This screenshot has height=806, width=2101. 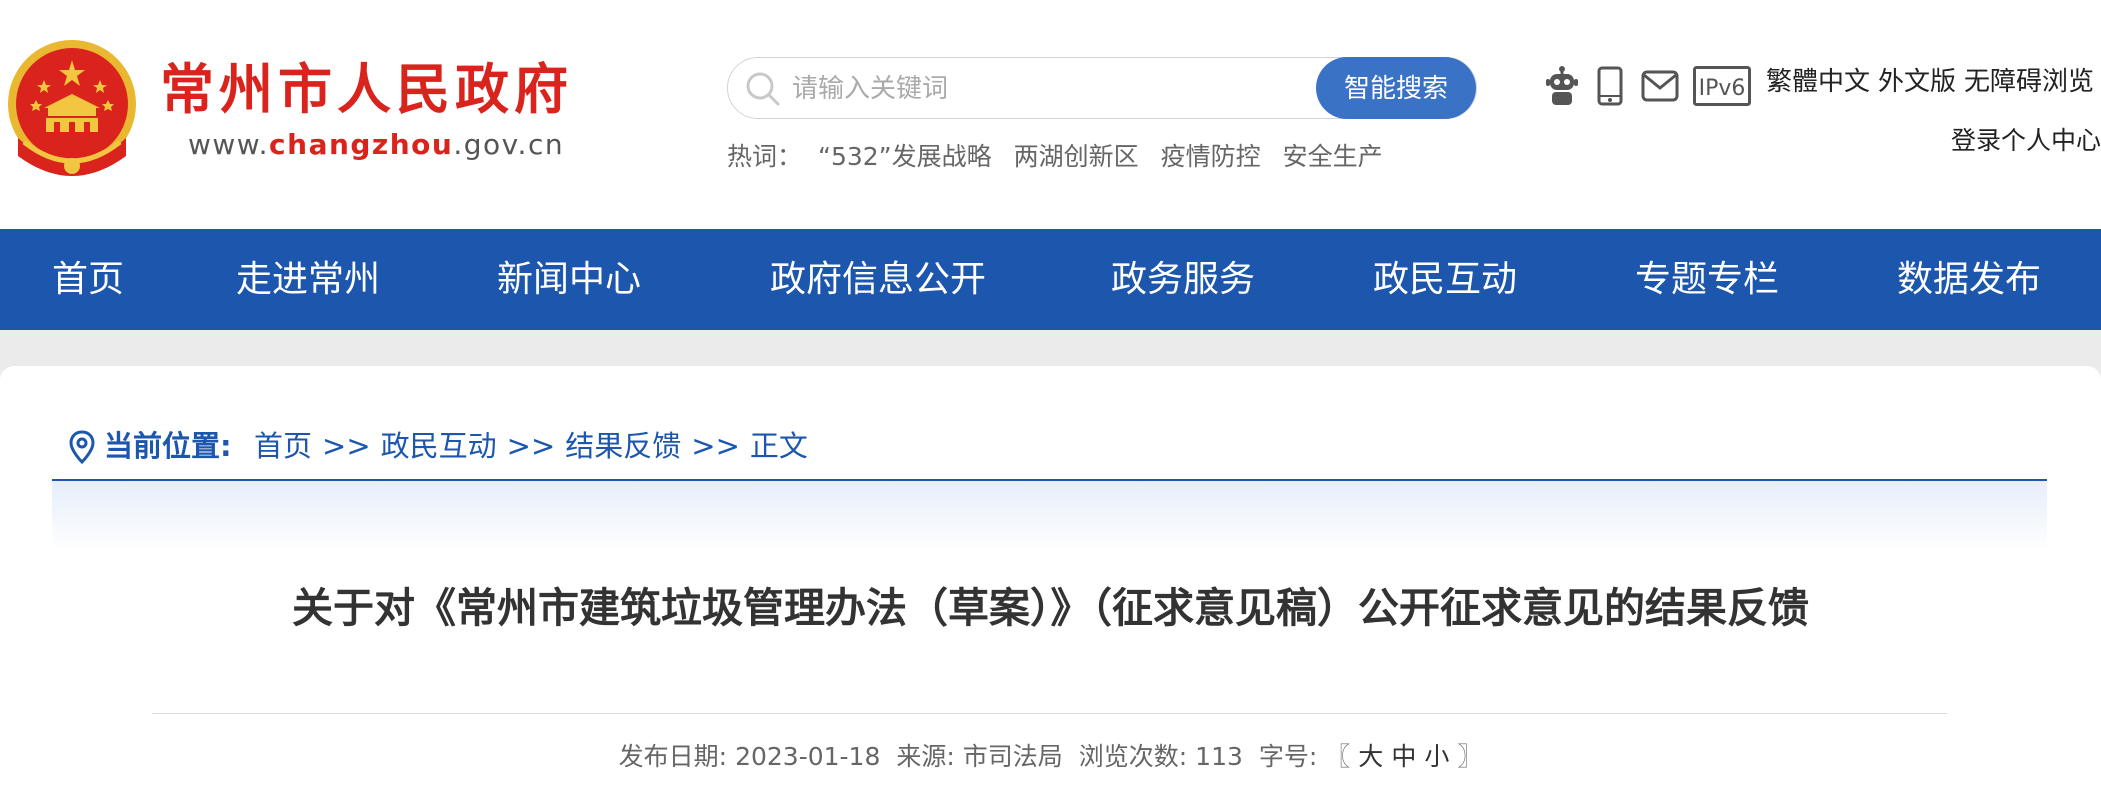 I want to click on language-links: 繁體中文 外文版 无障碍浏览, so click(x=1930, y=82).